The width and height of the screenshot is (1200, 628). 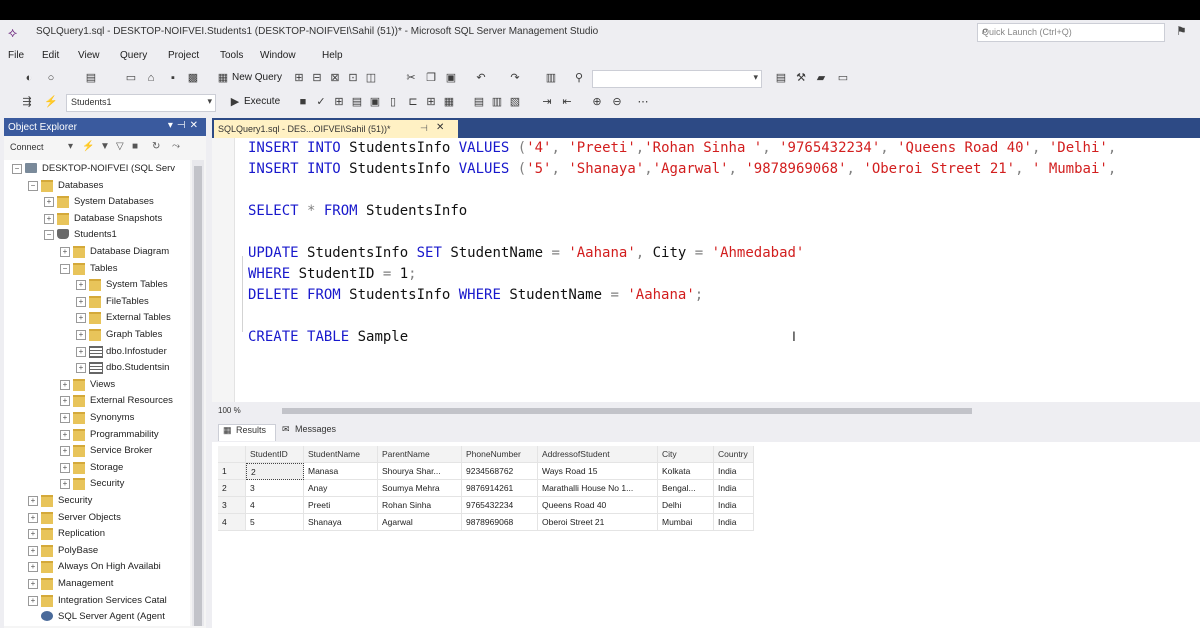 What do you see at coordinates (597, 102) in the screenshot?
I see `debug-icon: ⊕` at bounding box center [597, 102].